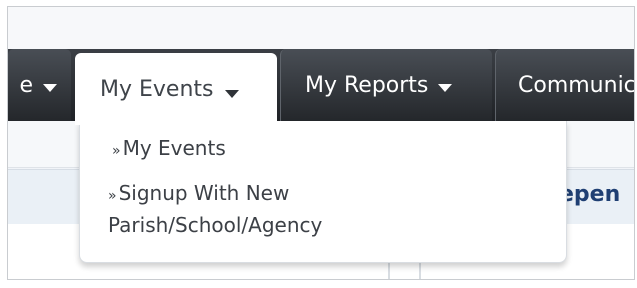  What do you see at coordinates (576, 85) in the screenshot?
I see `tab-label: Communic` at bounding box center [576, 85].